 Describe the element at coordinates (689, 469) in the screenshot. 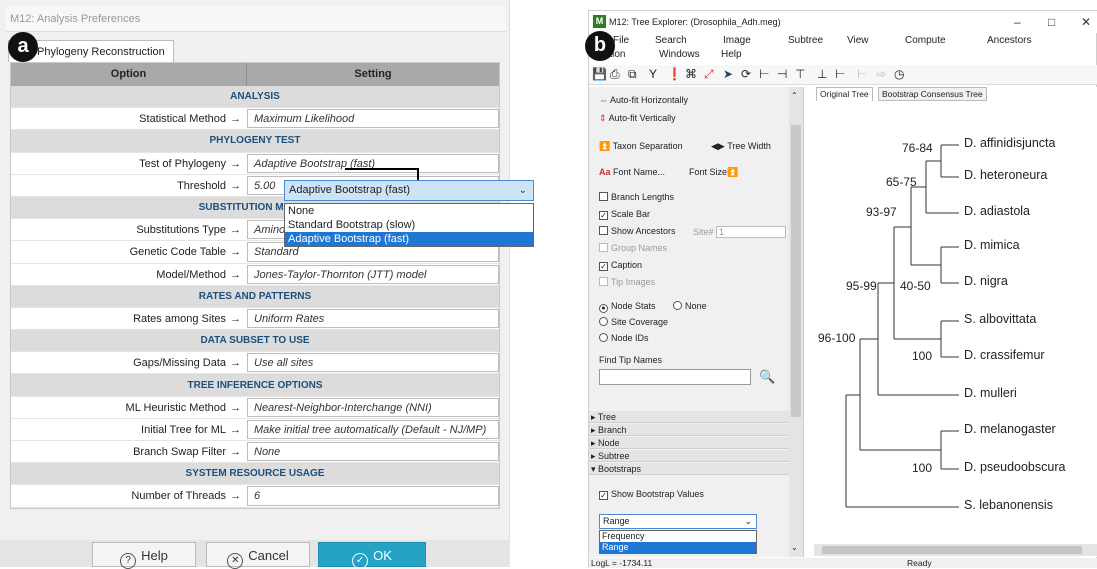

I see `category-header: ▾ Bootstraps` at that location.